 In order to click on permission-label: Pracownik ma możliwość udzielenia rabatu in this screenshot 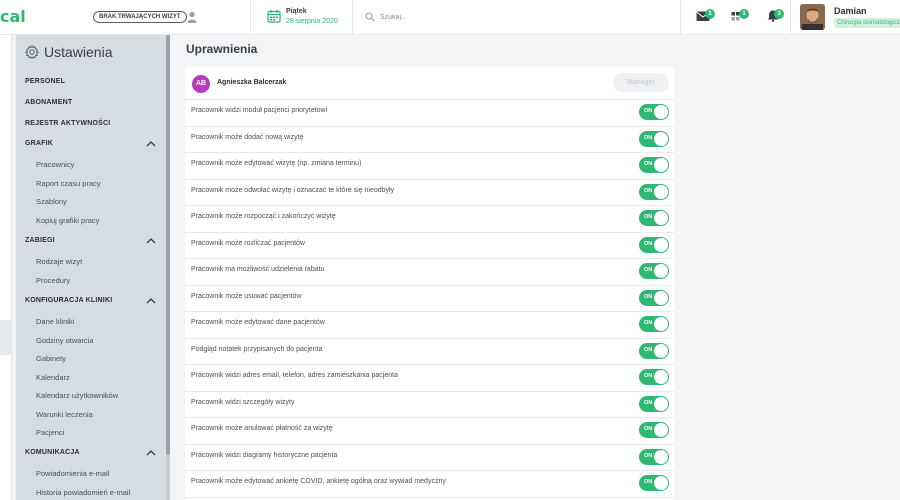, I will do `click(258, 269)`.